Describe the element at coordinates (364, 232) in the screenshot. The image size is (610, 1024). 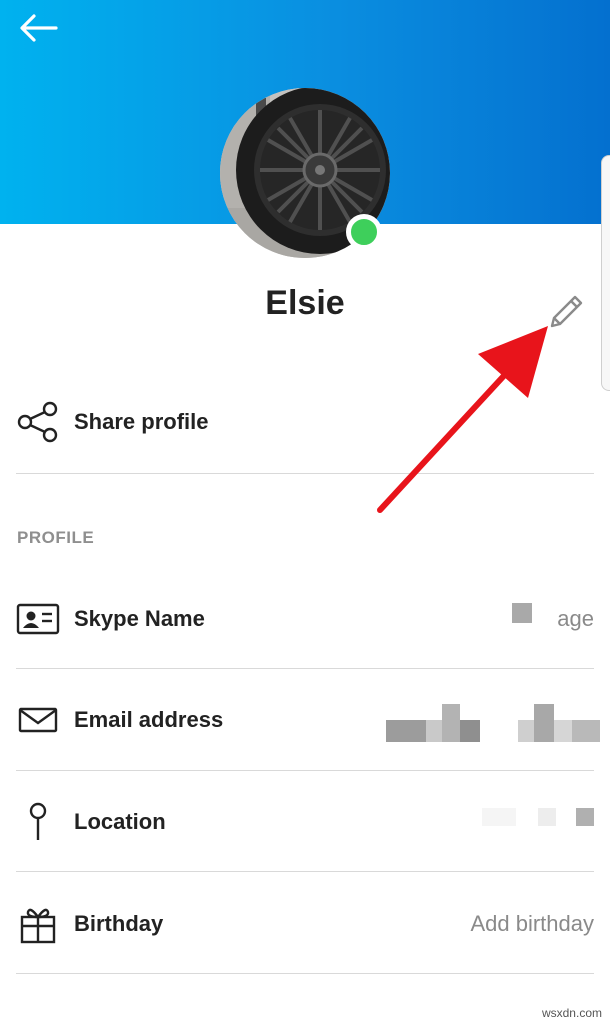
I see `online-status-indicator` at that location.